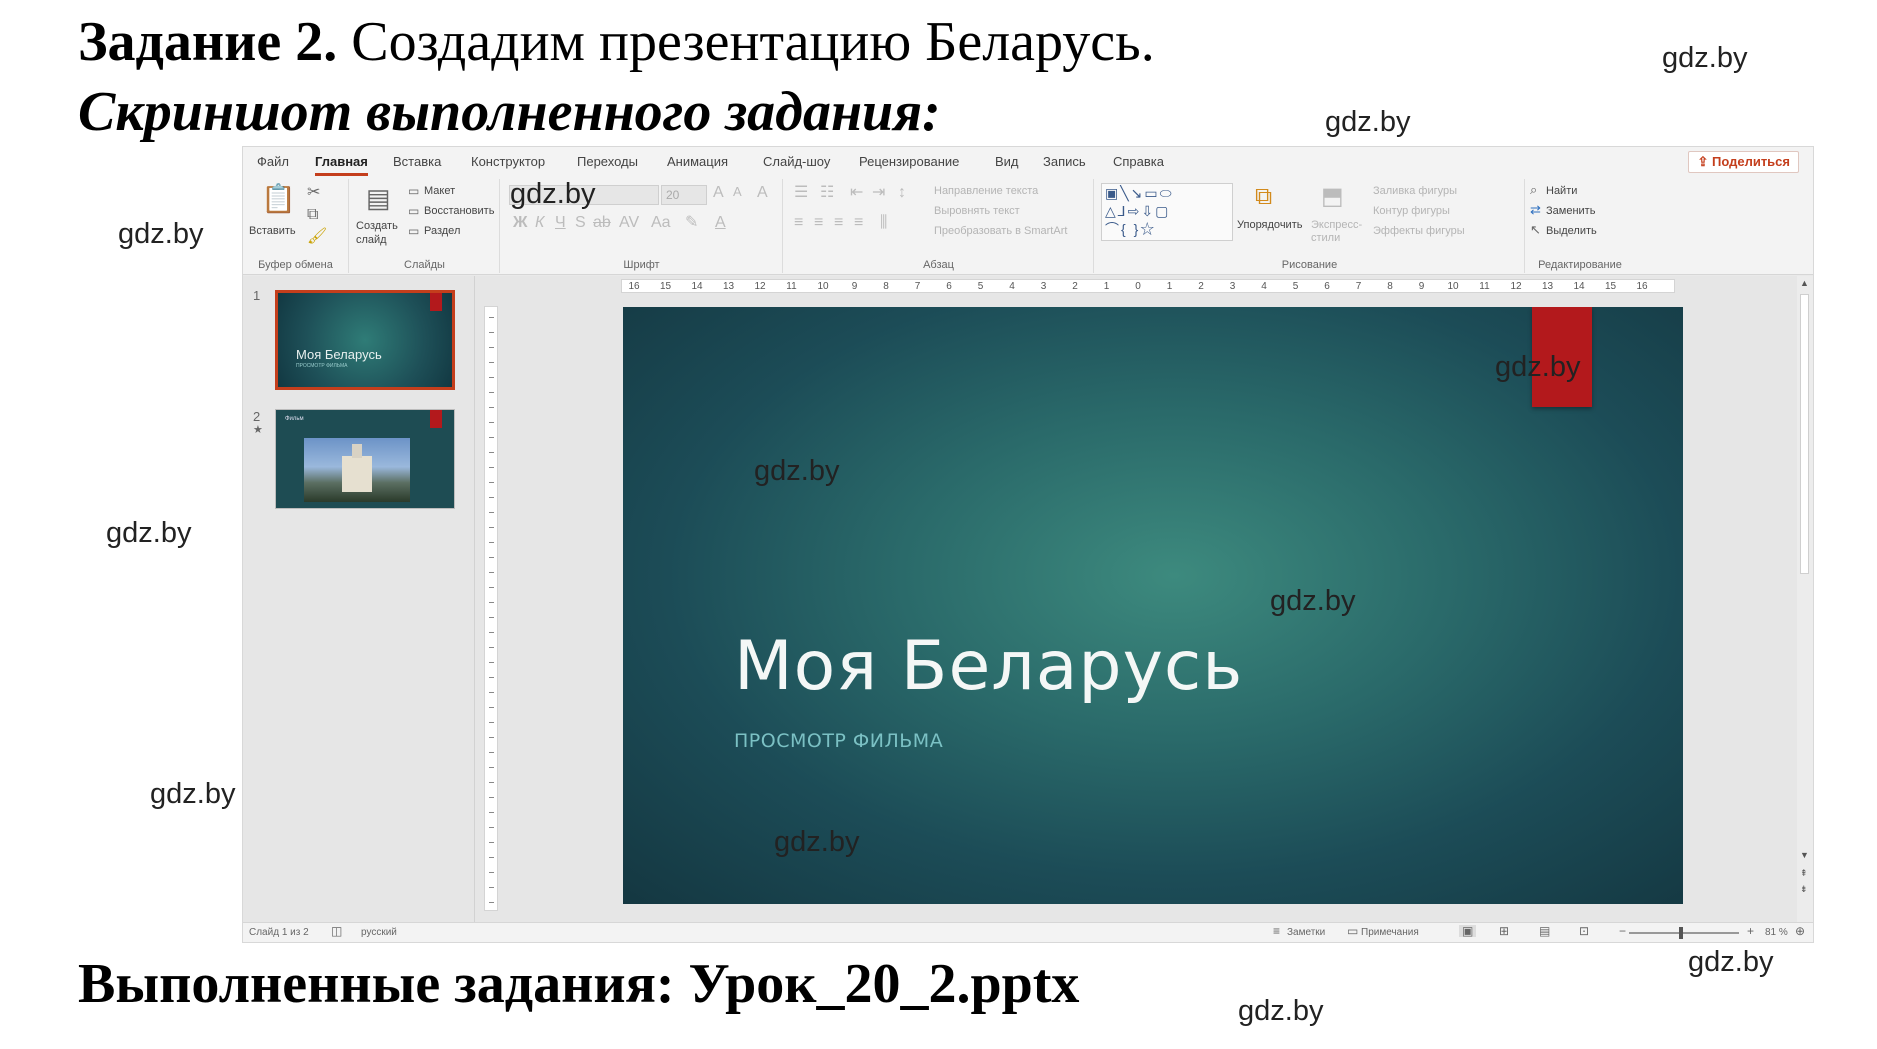  What do you see at coordinates (697, 161) in the screenshot?
I see `tab-animation: Анимация` at bounding box center [697, 161].